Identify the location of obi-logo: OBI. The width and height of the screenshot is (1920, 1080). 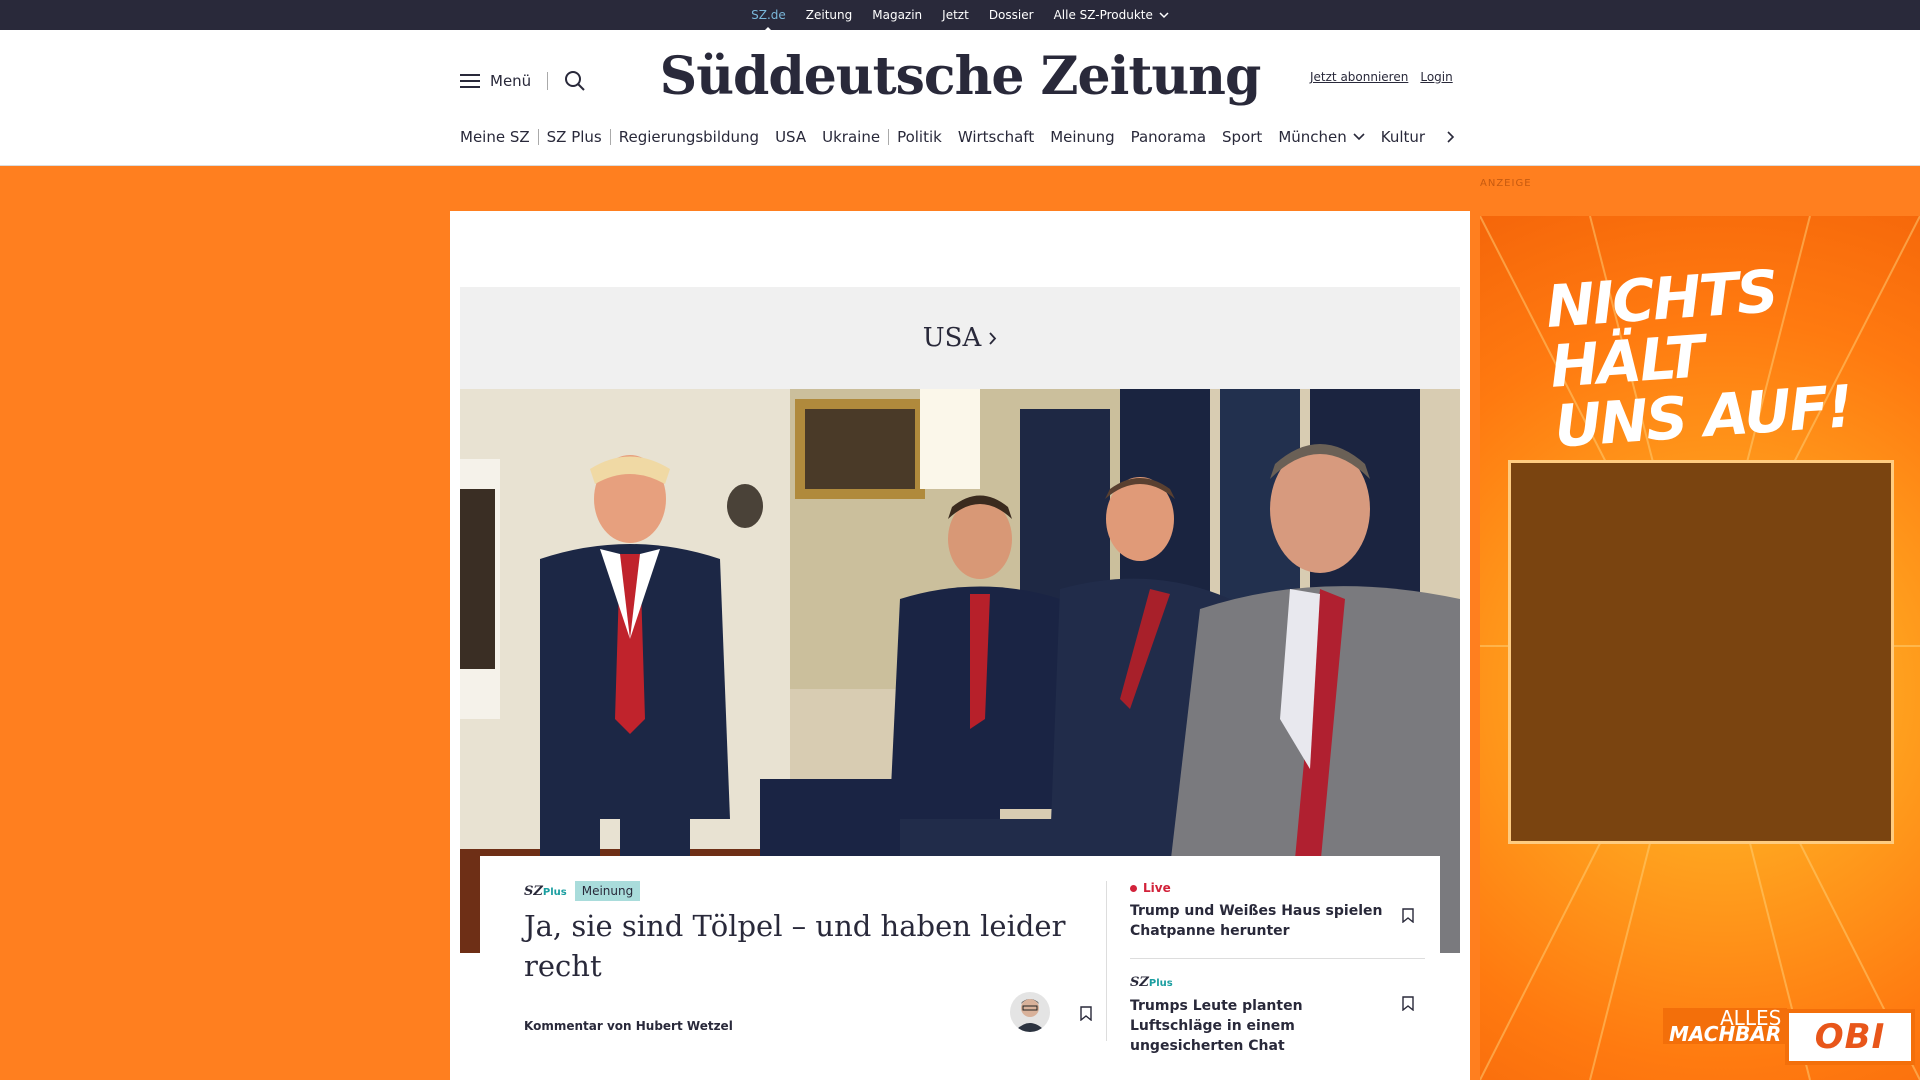
(1850, 1037).